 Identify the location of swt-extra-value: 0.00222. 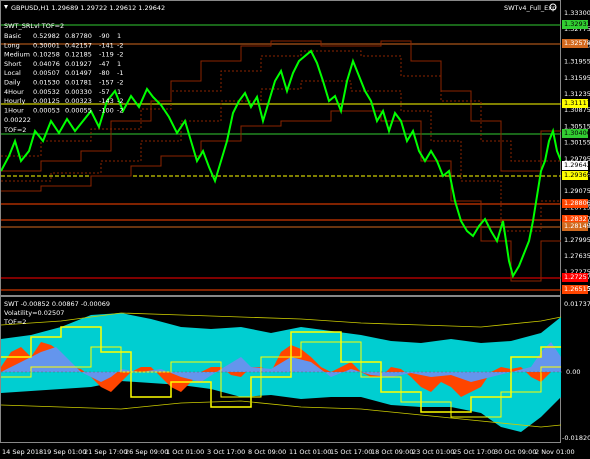
(17, 120).